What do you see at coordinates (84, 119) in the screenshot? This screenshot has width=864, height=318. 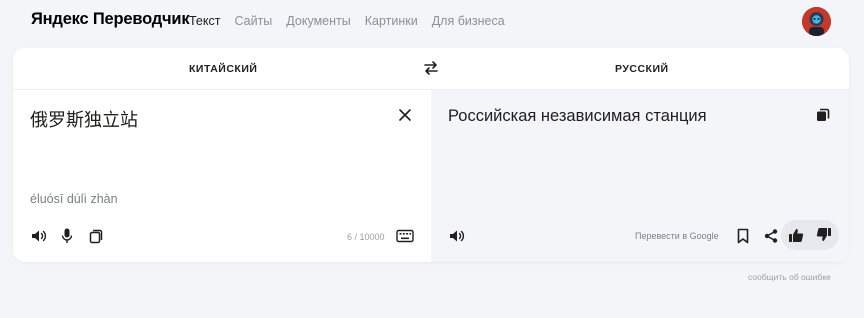 I see `source-text-input: 俄罗斯独立站` at bounding box center [84, 119].